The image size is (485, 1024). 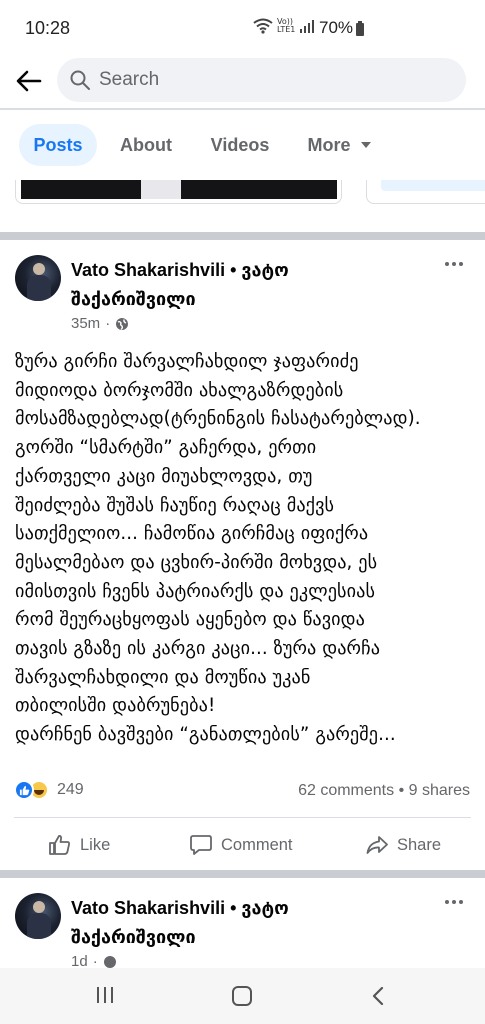 I want to click on post-meta: 1d ·, so click(x=94, y=960).